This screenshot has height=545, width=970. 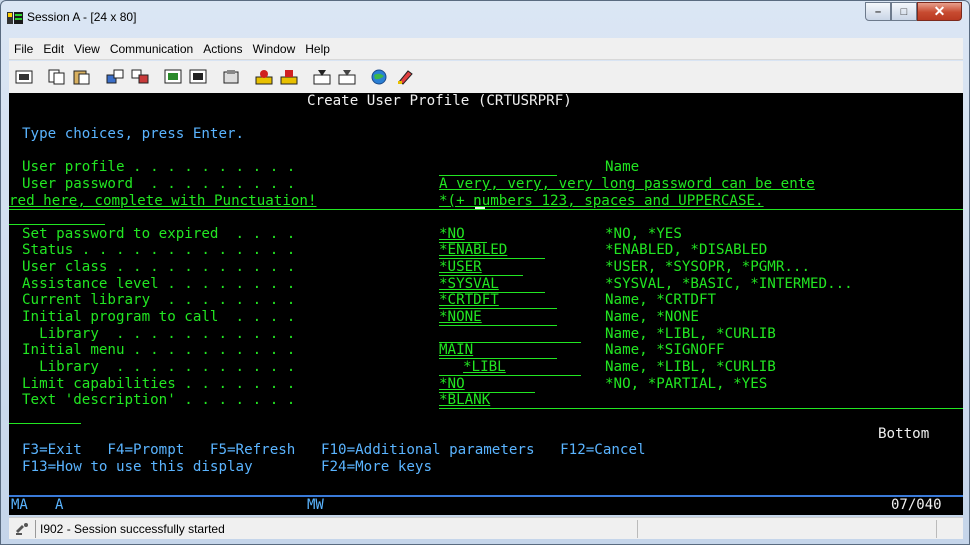 I want to click on field-hint-current-library: Name, *CRTDFT, so click(x=661, y=300).